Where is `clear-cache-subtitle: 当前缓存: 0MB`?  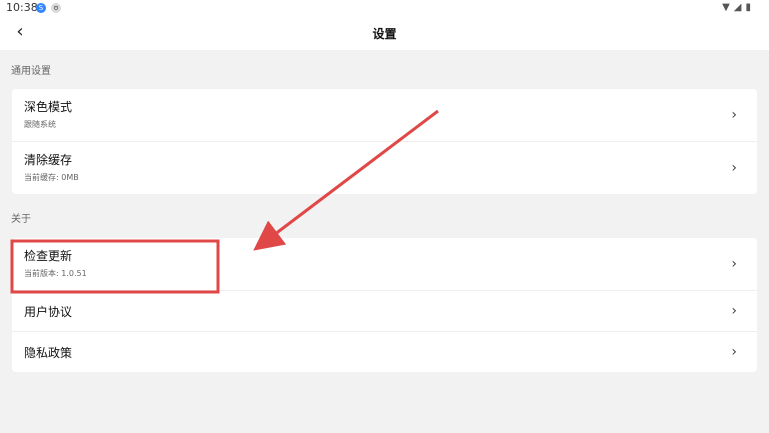 clear-cache-subtitle: 当前缓存: 0MB is located at coordinates (51, 177).